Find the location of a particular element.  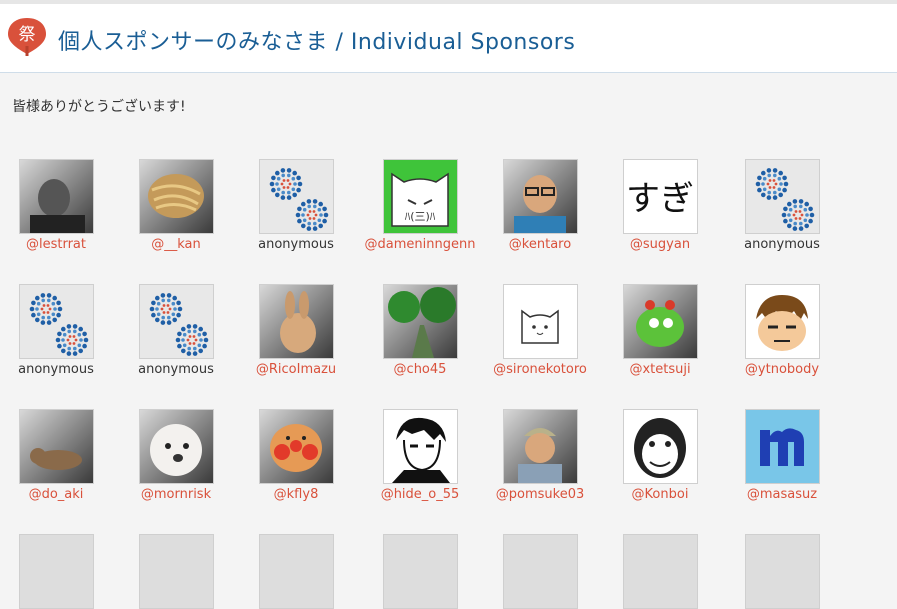

photo-cap-man-icon is located at coordinates (540, 446).